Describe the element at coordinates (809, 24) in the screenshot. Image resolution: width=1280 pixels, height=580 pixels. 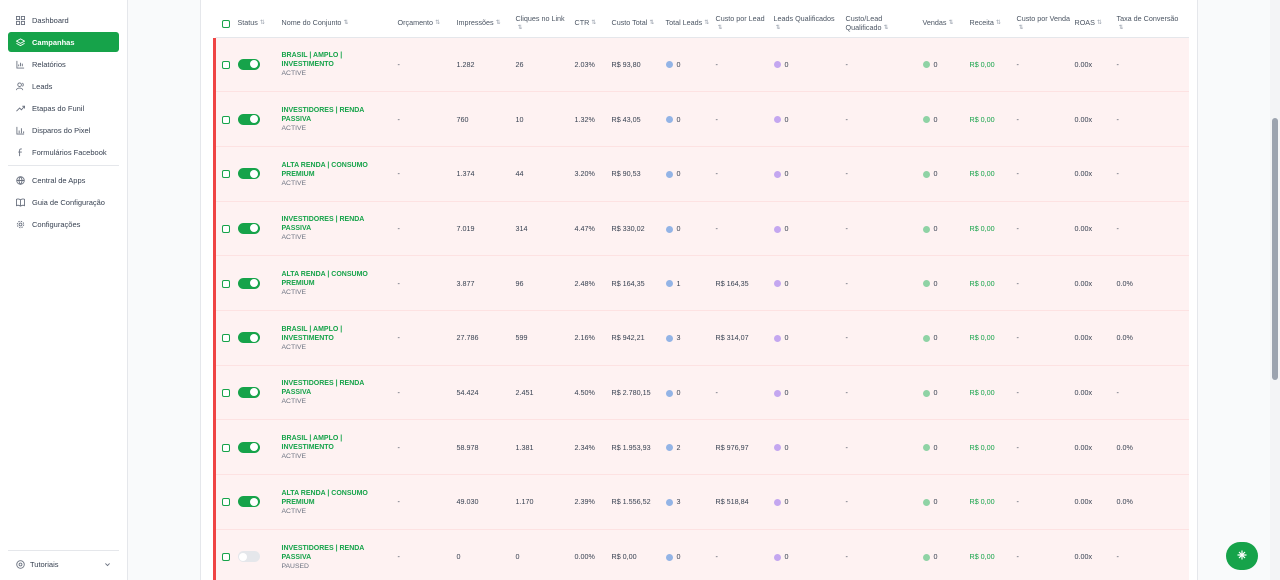
I see `header-qleads: Leads Qualificados⇅` at that location.